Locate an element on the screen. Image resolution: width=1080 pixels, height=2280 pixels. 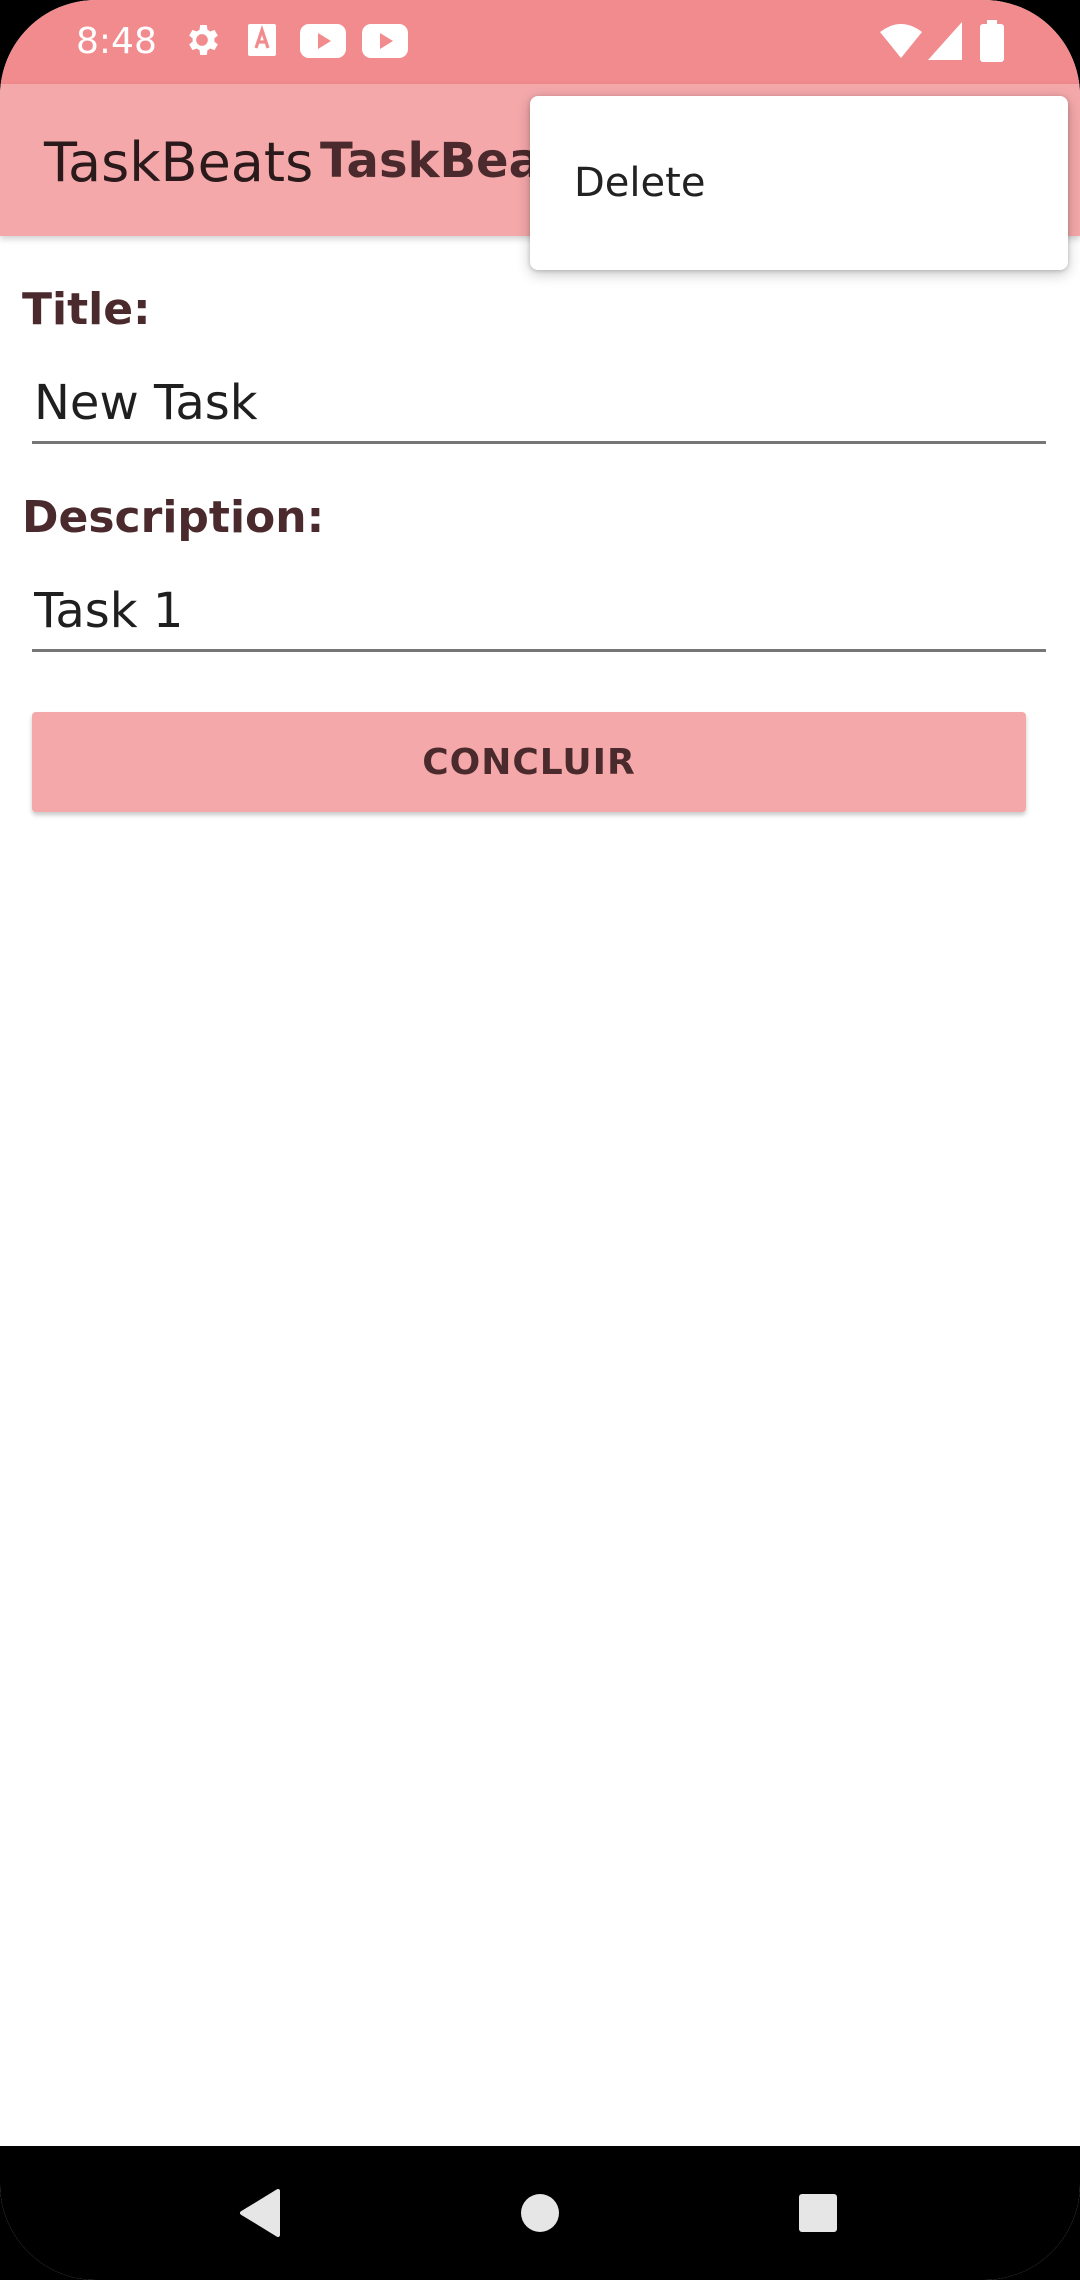
navigation-bar is located at coordinates (540, 2213).